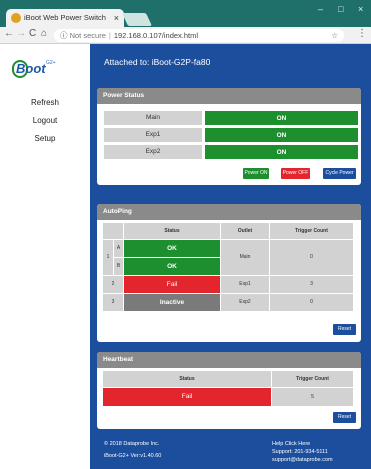  I want to click on star-icon: ☆, so click(334, 35).